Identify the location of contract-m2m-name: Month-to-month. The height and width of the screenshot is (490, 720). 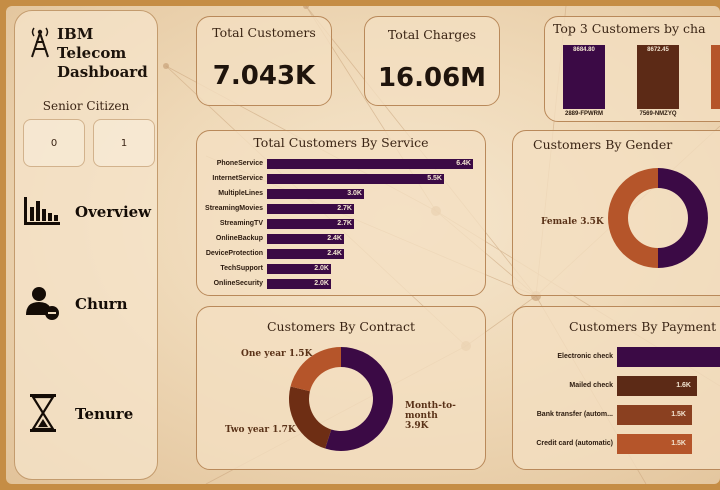
(430, 411).